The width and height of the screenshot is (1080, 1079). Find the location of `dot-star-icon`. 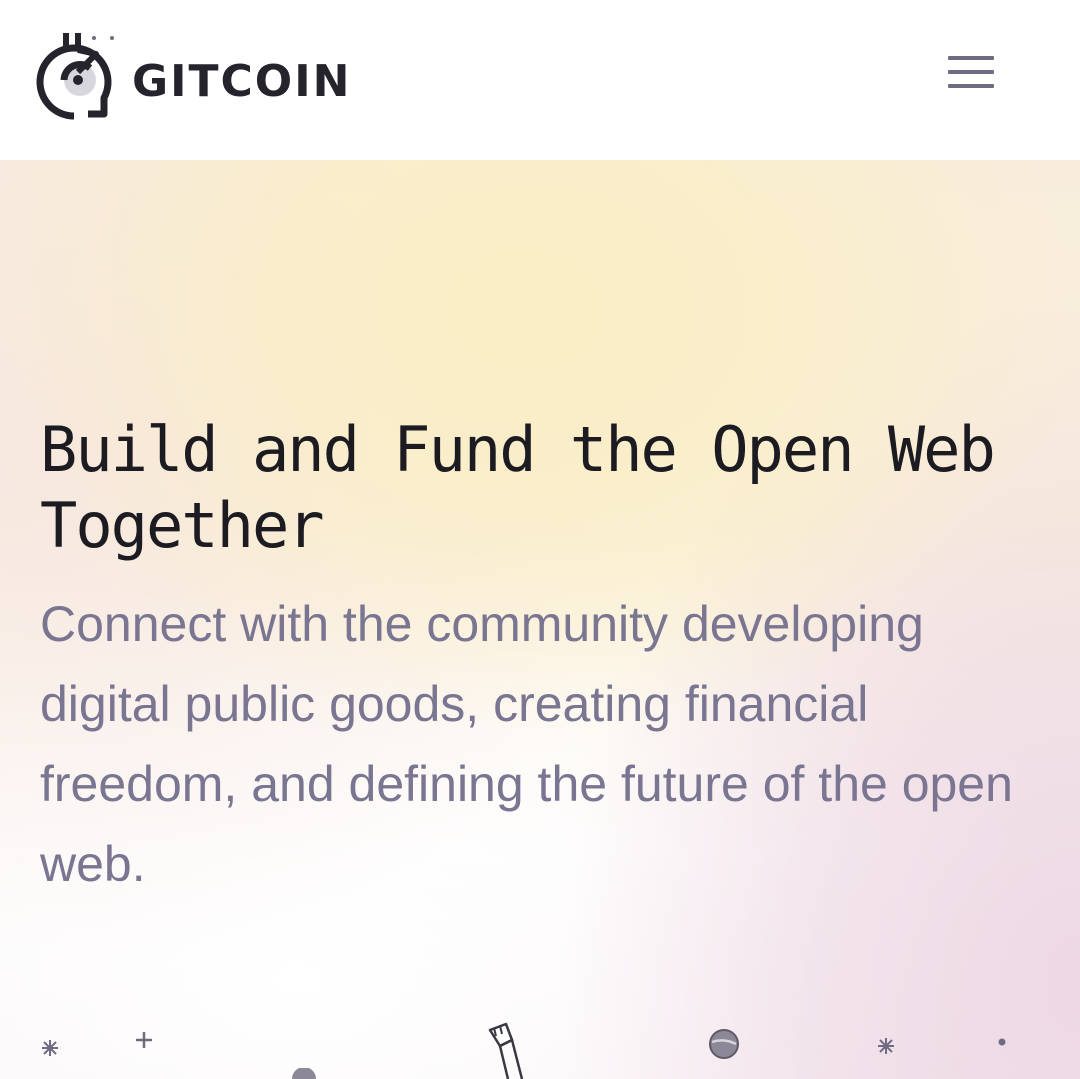

dot-star-icon is located at coordinates (1002, 1042).